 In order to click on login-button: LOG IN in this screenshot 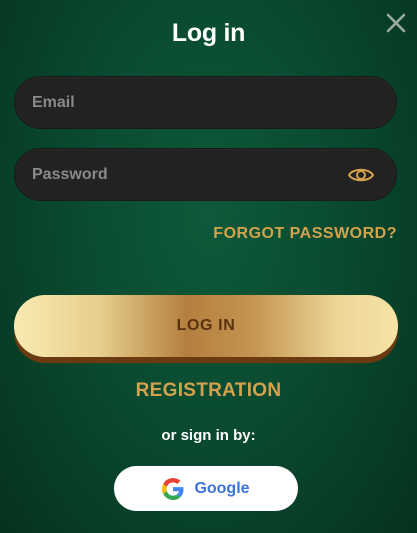, I will do `click(206, 326)`.